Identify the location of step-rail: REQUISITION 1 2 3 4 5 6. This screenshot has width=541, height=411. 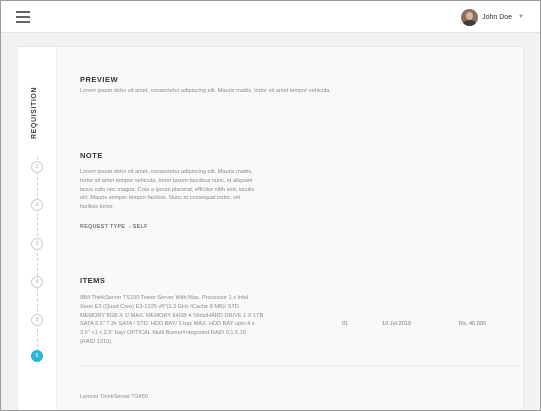
(37, 228).